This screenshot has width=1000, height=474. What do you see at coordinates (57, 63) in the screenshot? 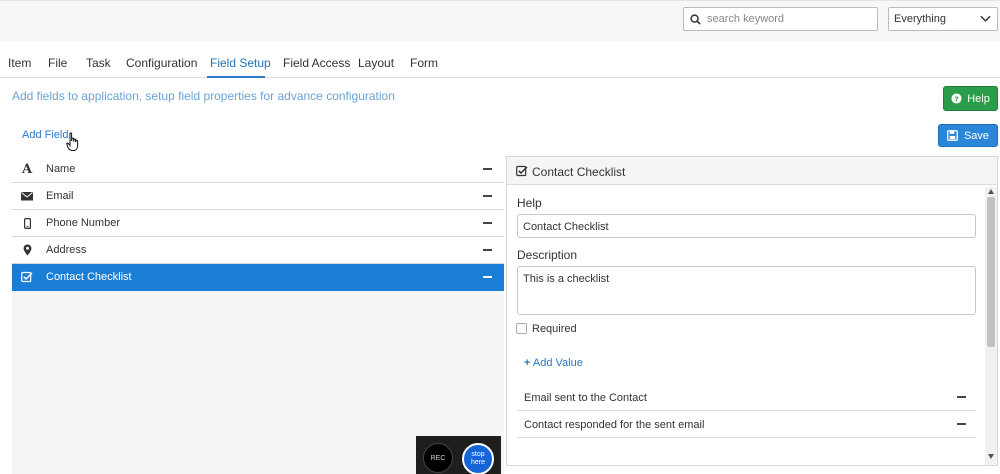
I see `tab-file: File` at bounding box center [57, 63].